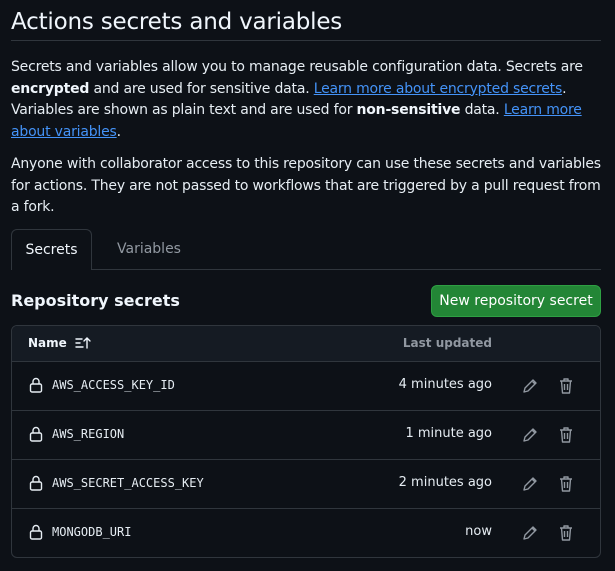  I want to click on link-encrypted-secrets: Learn more about encrypted secrets, so click(438, 89).